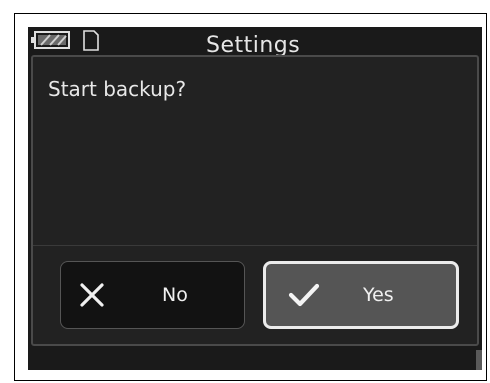  I want to click on memory-card-icon, so click(91, 40).